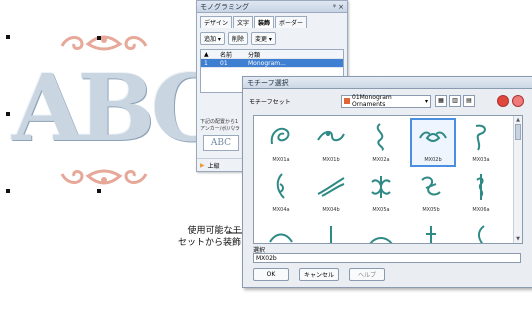  I want to click on view-buttons: ▦ ▥ ▤, so click(455, 101).